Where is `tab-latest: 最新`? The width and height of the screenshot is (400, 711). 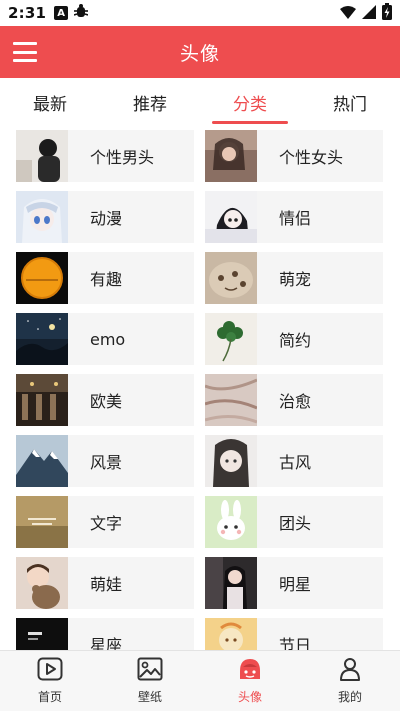
tab-latest: 最新 is located at coordinates (50, 102).